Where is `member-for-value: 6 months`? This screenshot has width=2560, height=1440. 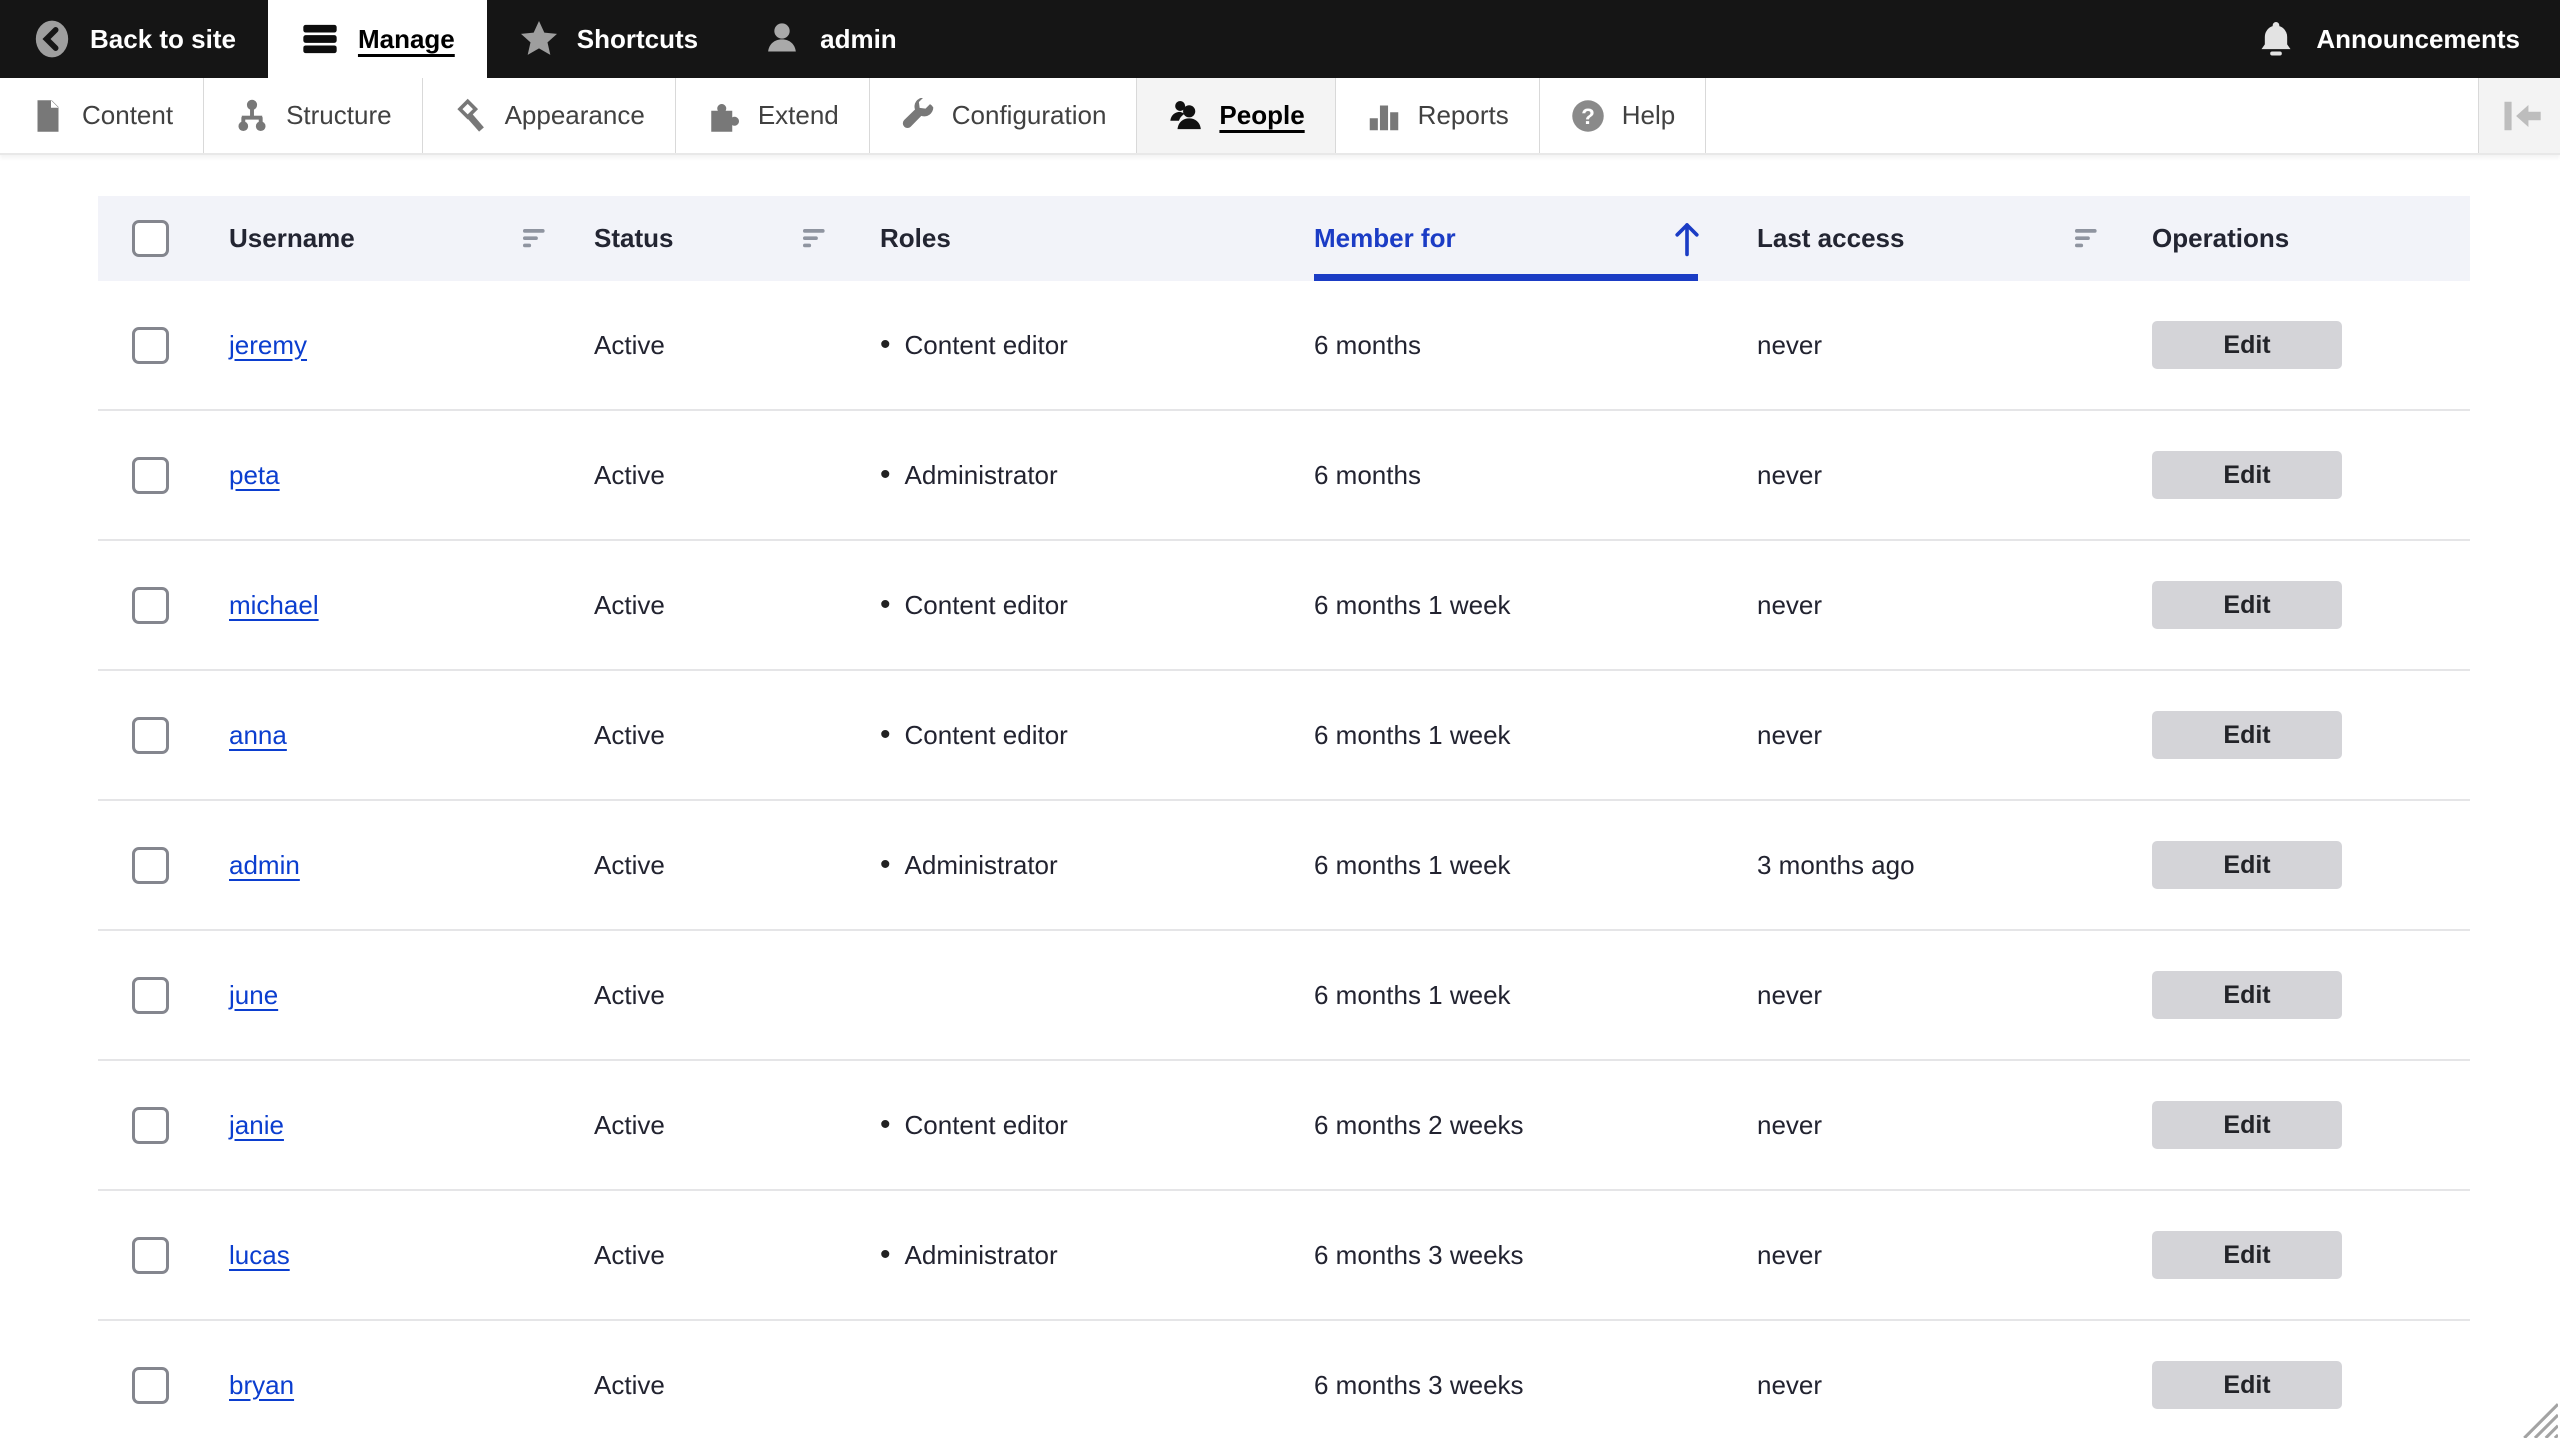 member-for-value: 6 months is located at coordinates (1367, 344).